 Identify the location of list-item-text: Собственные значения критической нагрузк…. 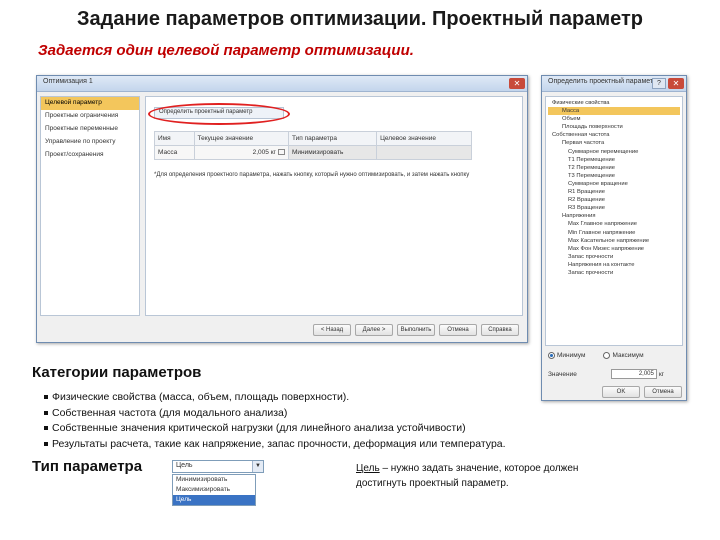
(259, 428).